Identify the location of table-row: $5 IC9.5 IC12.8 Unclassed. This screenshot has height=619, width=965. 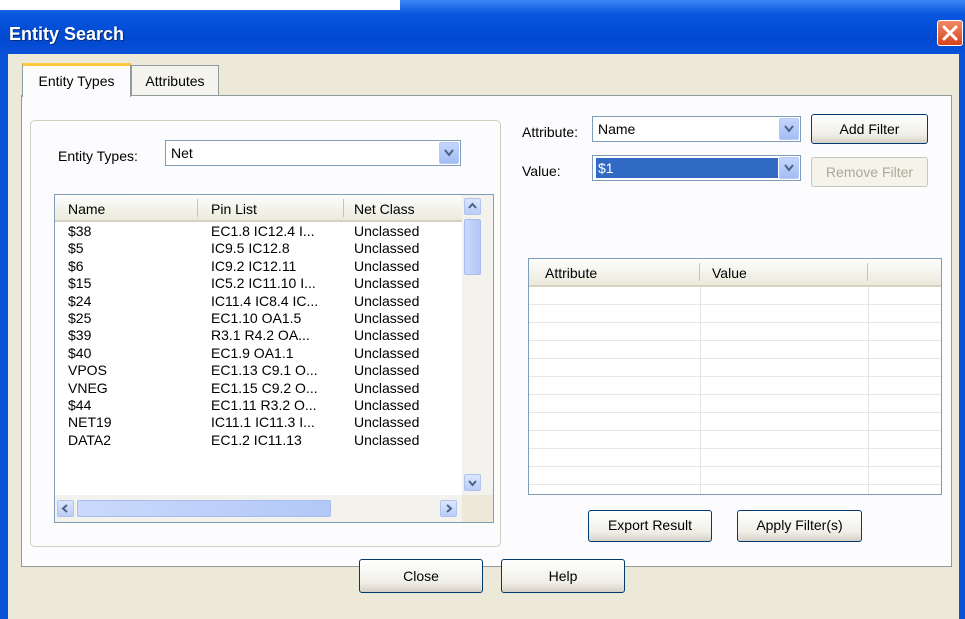
(258, 248).